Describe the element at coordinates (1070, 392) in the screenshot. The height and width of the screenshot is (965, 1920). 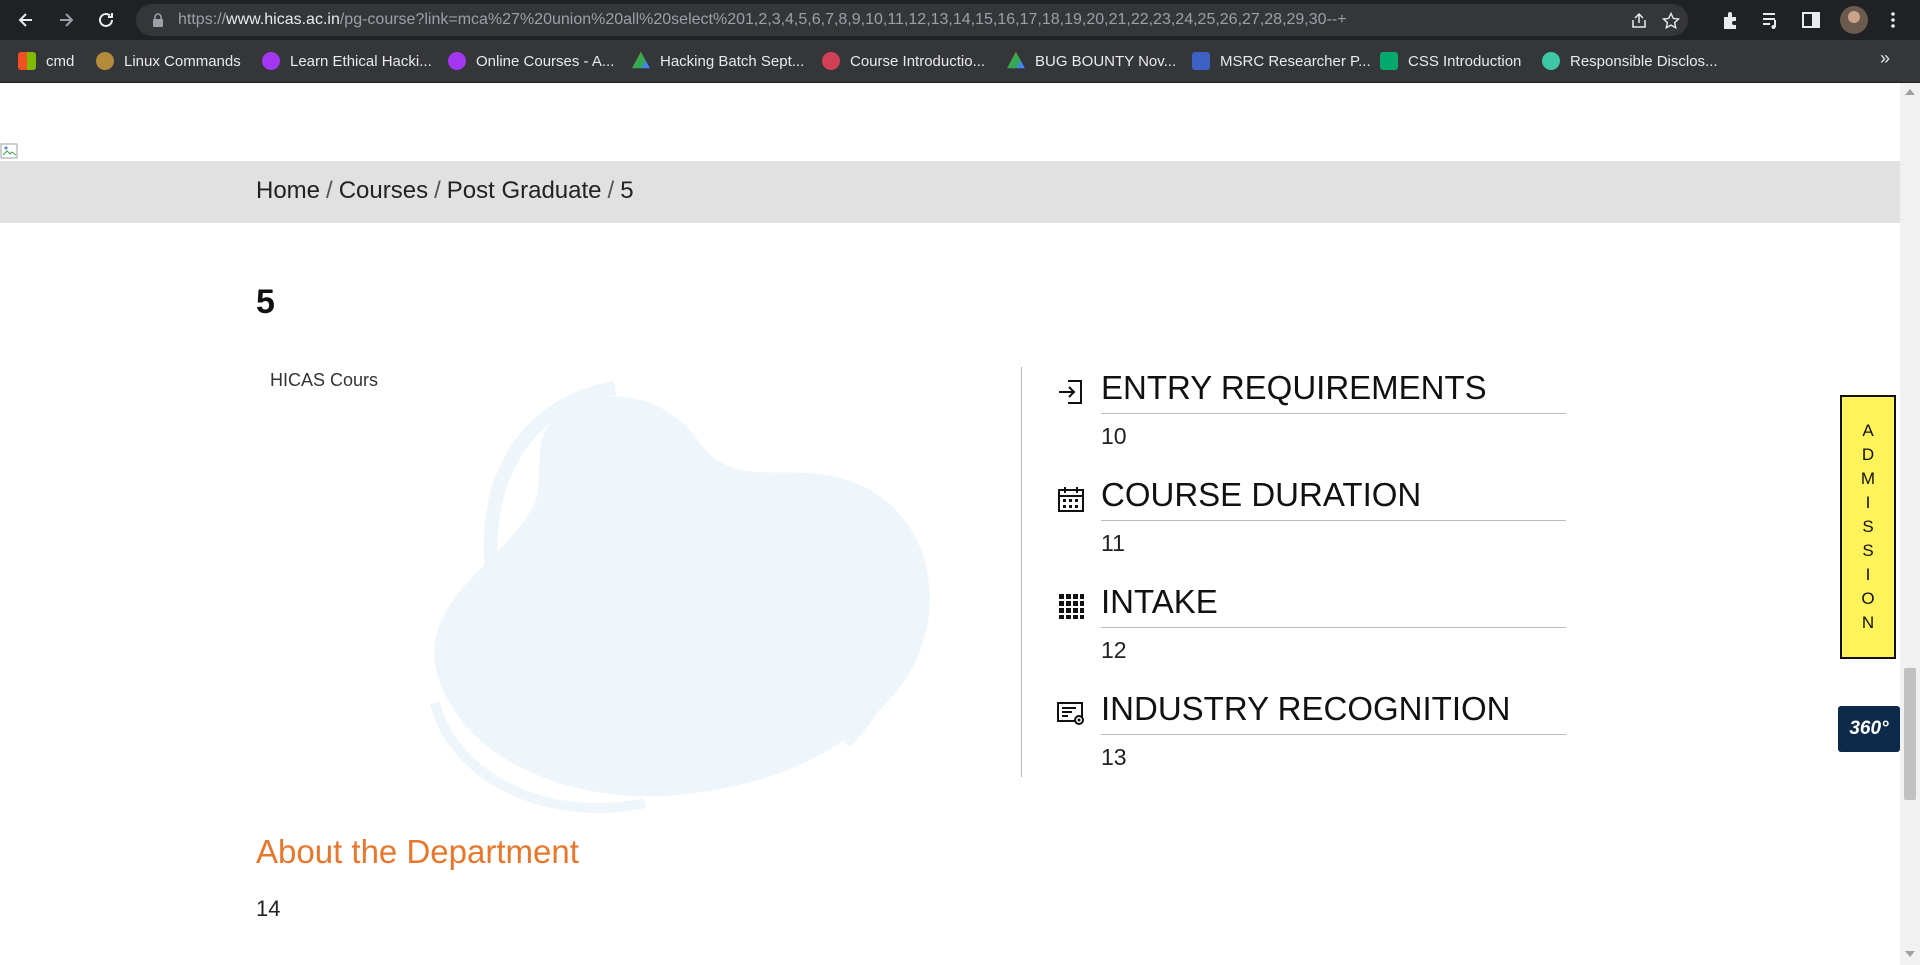
I see `sign-in-icon` at that location.